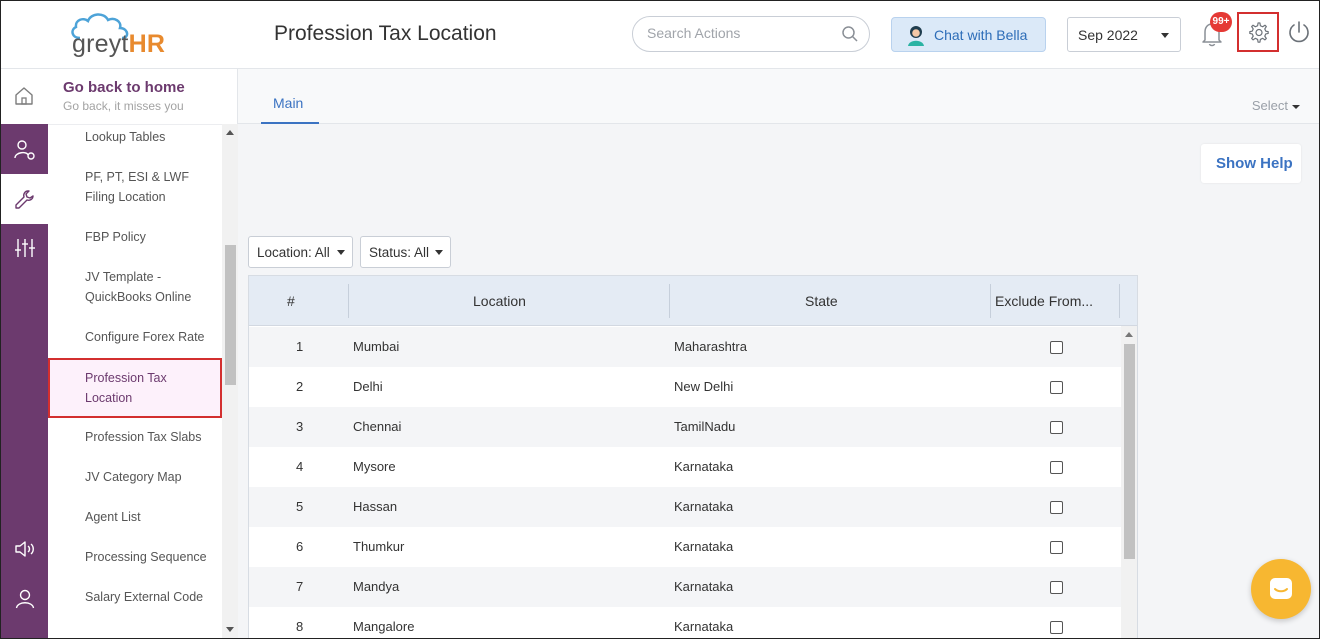 The width and height of the screenshot is (1320, 639). I want to click on row-state: TamilNadu, so click(705, 426).